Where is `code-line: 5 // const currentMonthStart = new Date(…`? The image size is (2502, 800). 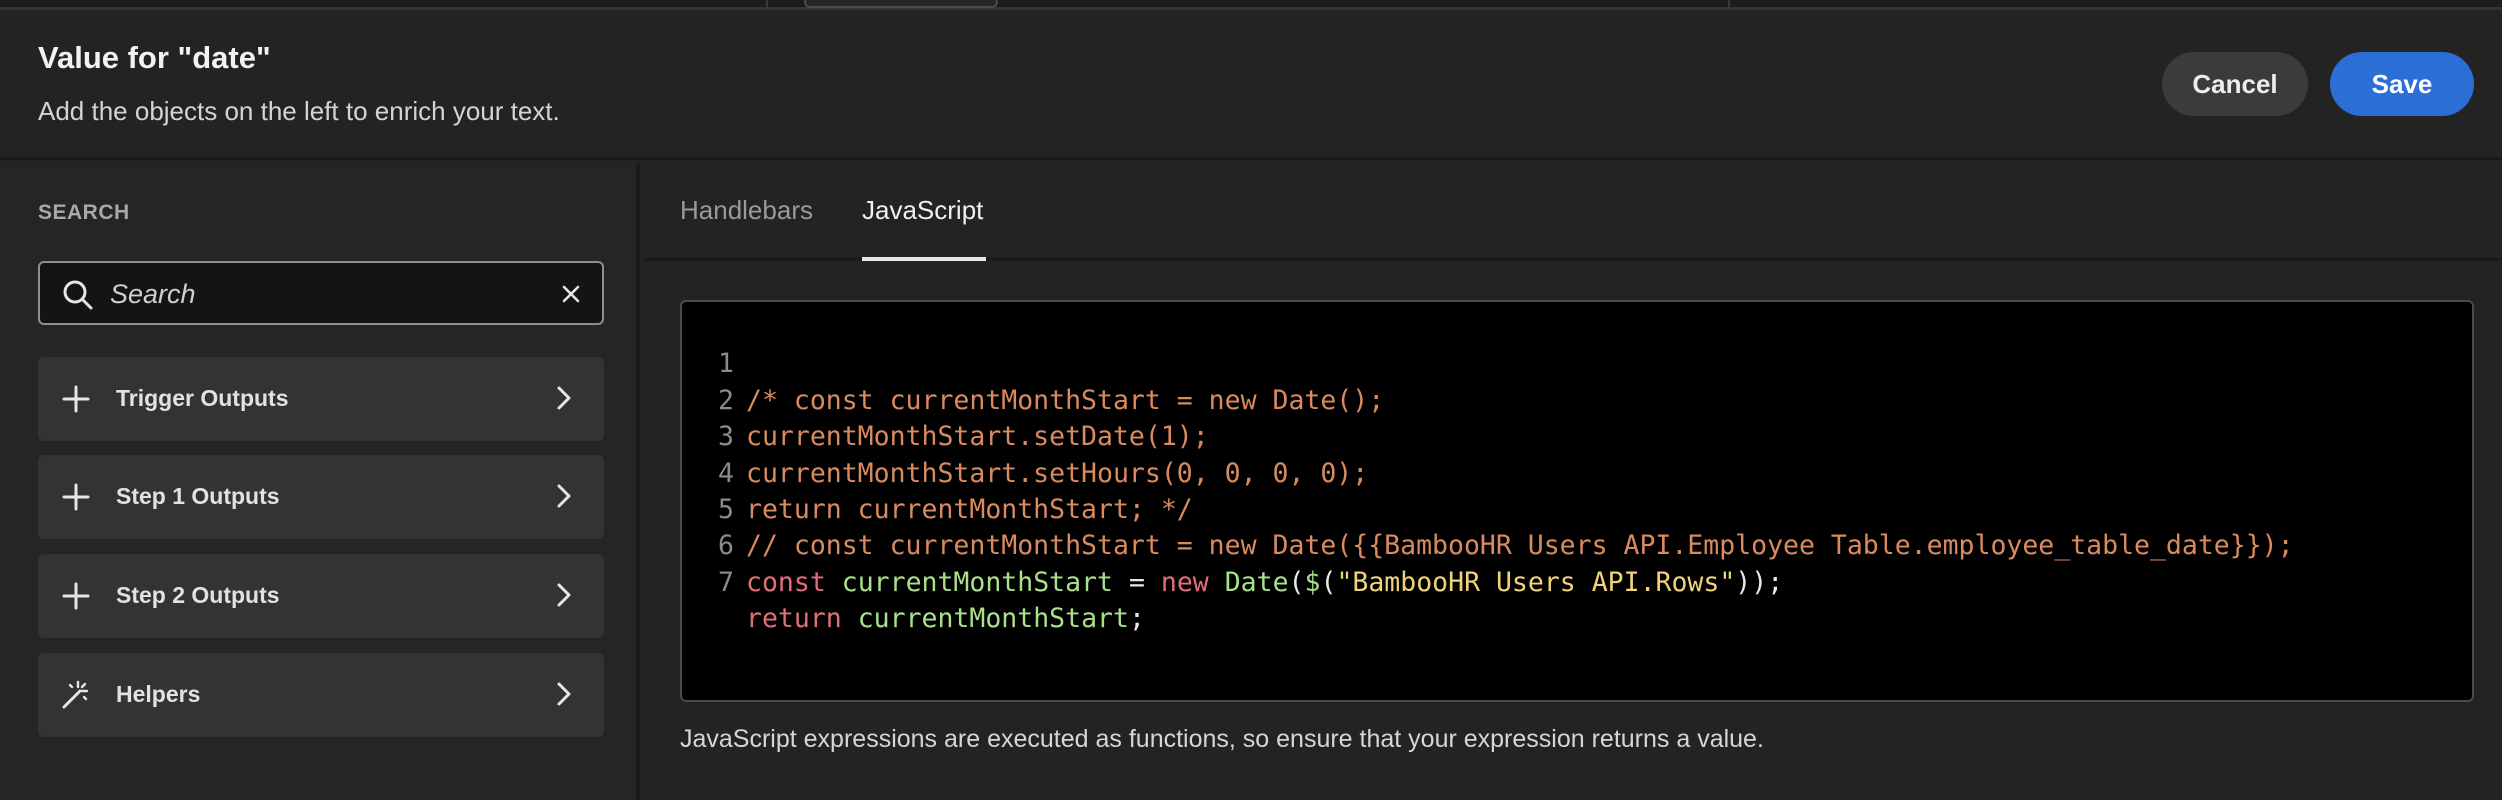
code-line: 5 // const currentMonthStart = new Date(… is located at coordinates (1577, 508).